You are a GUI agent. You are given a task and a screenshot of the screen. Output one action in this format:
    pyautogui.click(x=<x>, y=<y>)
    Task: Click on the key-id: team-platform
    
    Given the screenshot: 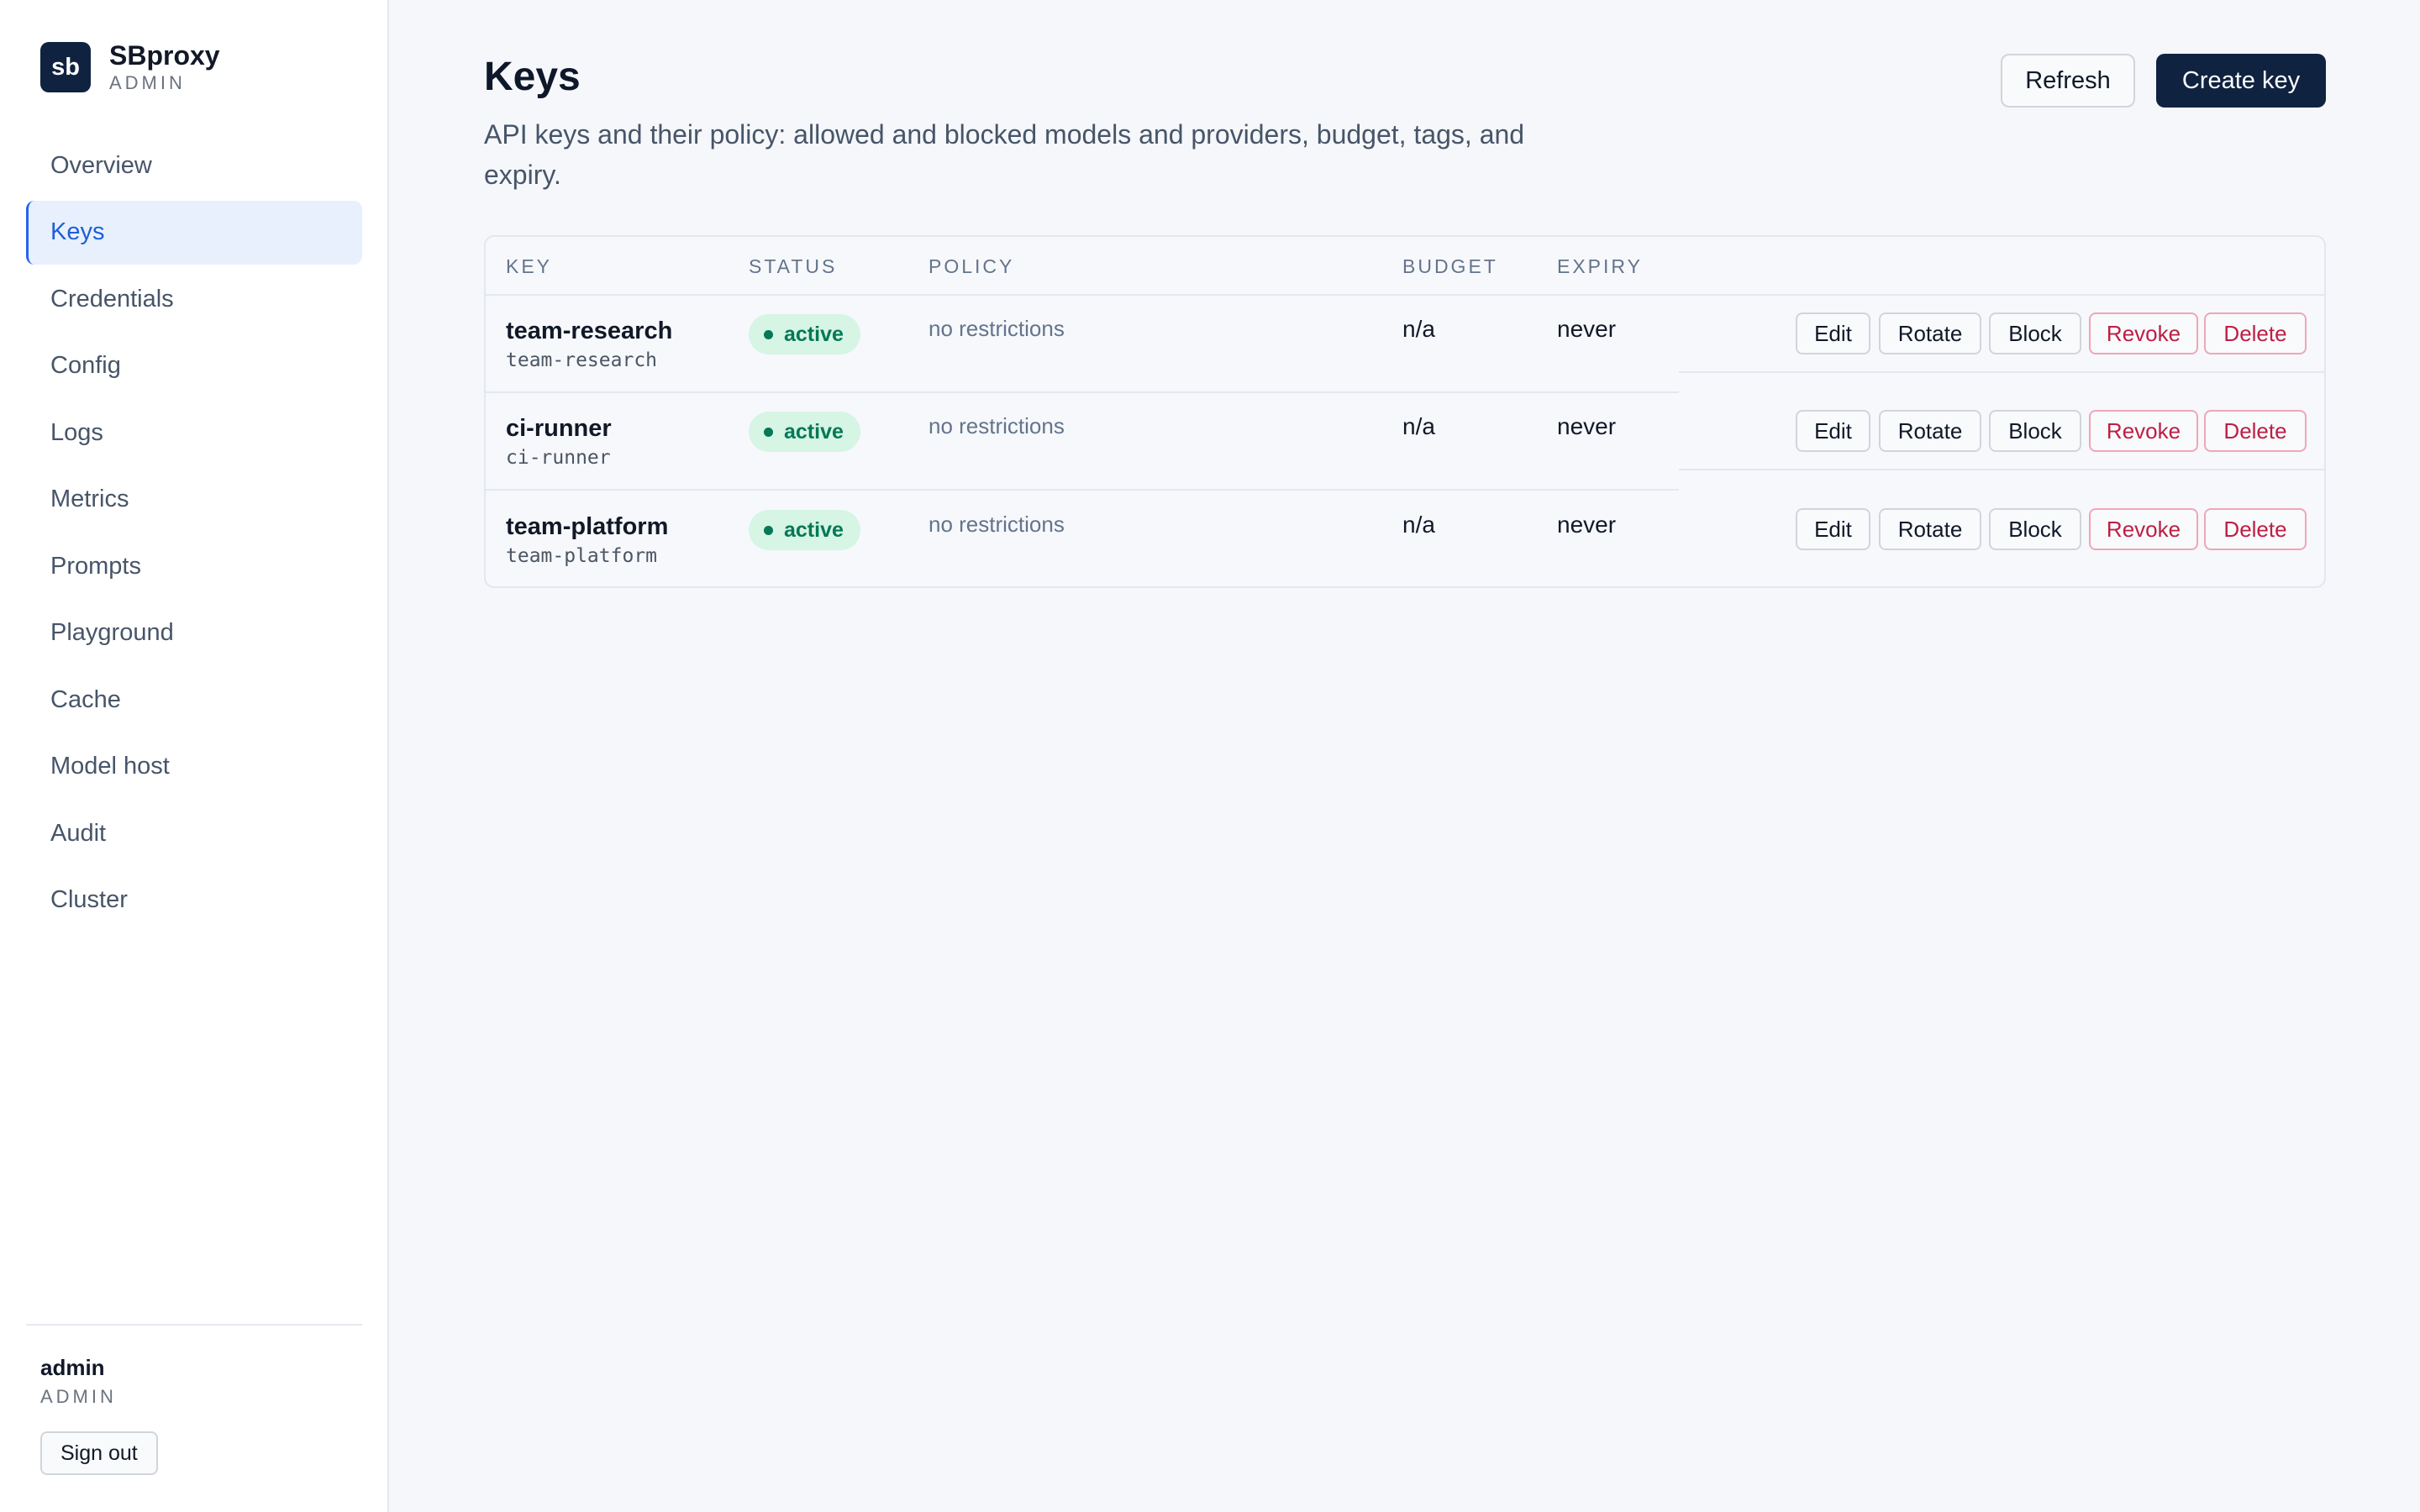 What is the action you would take?
    pyautogui.click(x=582, y=556)
    